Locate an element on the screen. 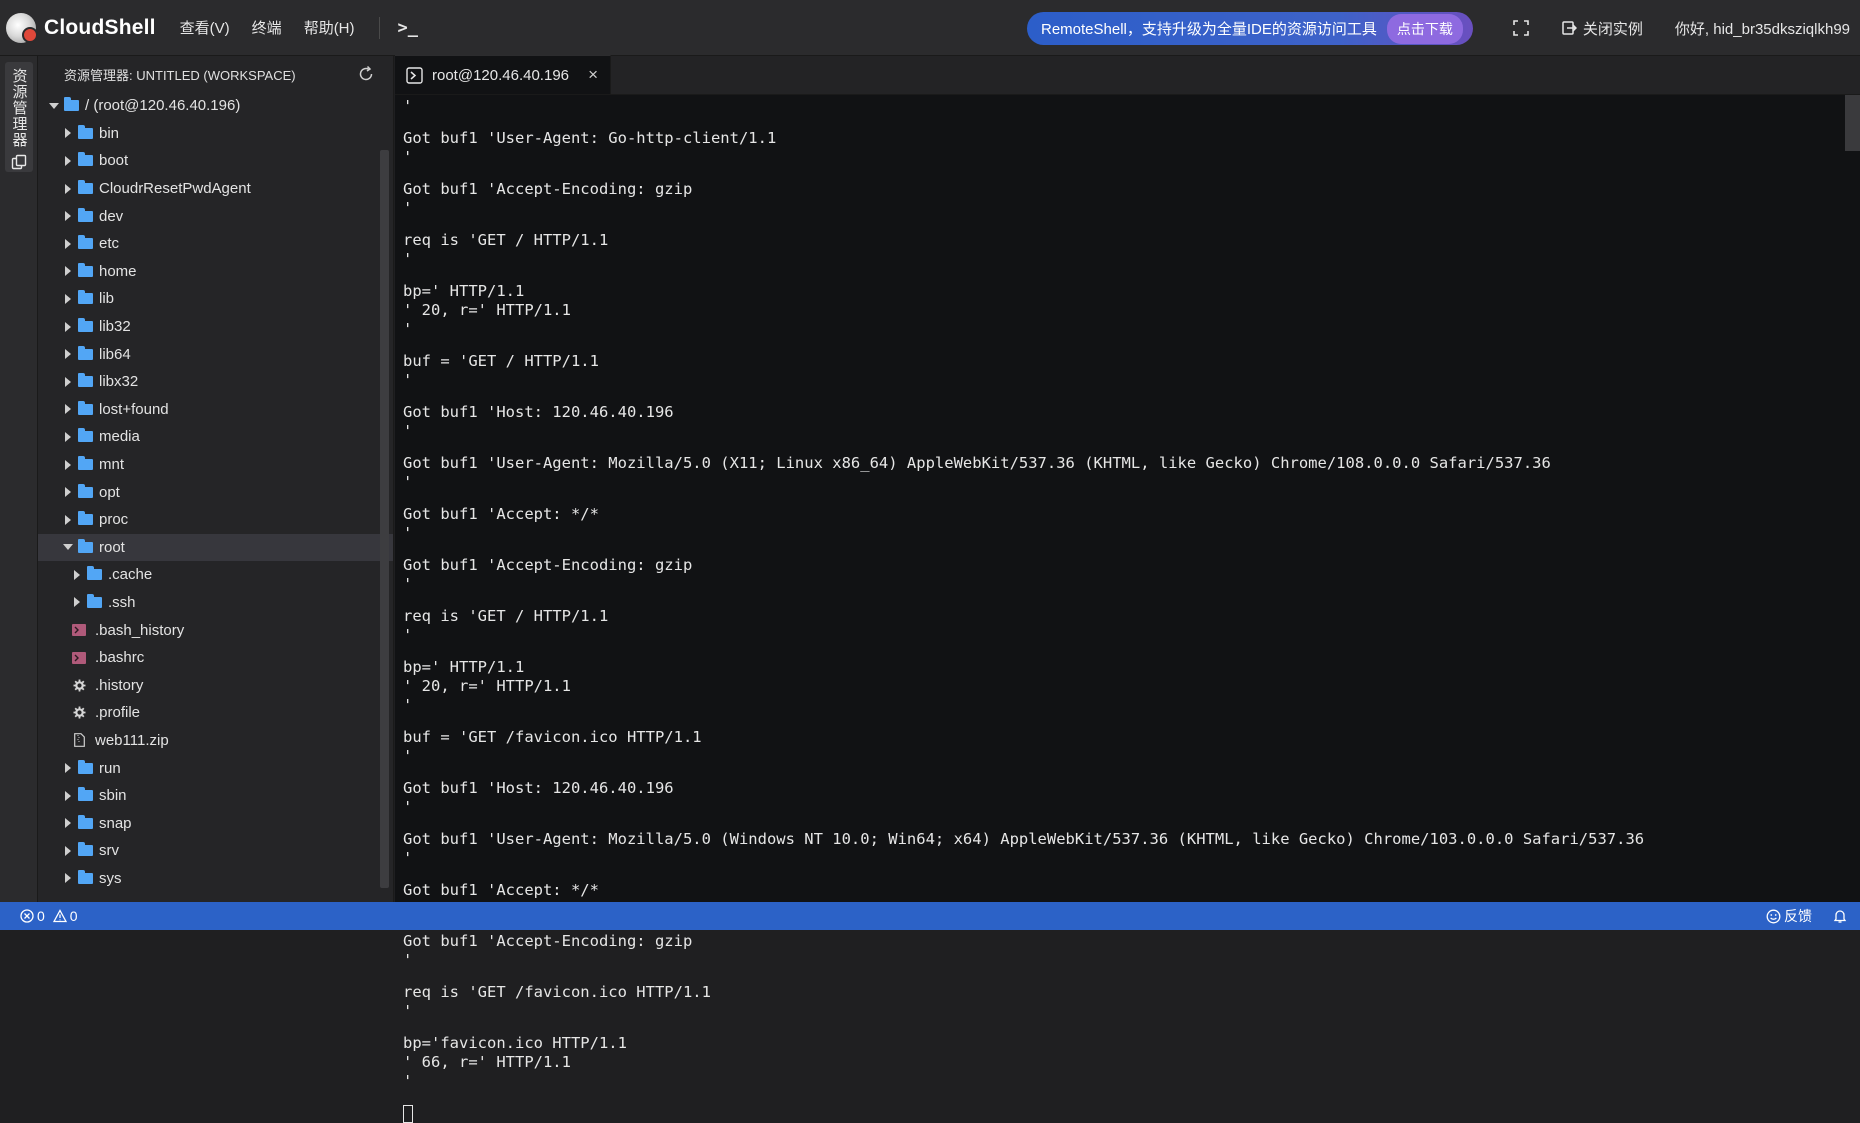 This screenshot has height=1123, width=1860. tree-file-bash-history: .bash_history is located at coordinates (215, 630).